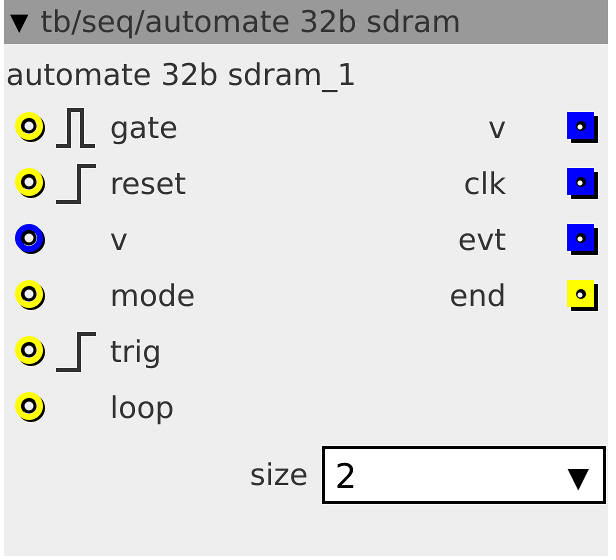 Image resolution: width=616 pixels, height=560 pixels. What do you see at coordinates (578, 477) in the screenshot?
I see `dropdown-arrow-icon: ▼` at bounding box center [578, 477].